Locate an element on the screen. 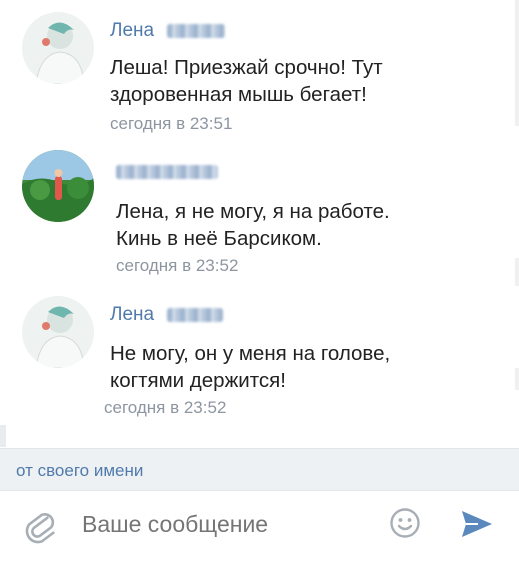  sender-bar: от своего имени is located at coordinates (259, 469).